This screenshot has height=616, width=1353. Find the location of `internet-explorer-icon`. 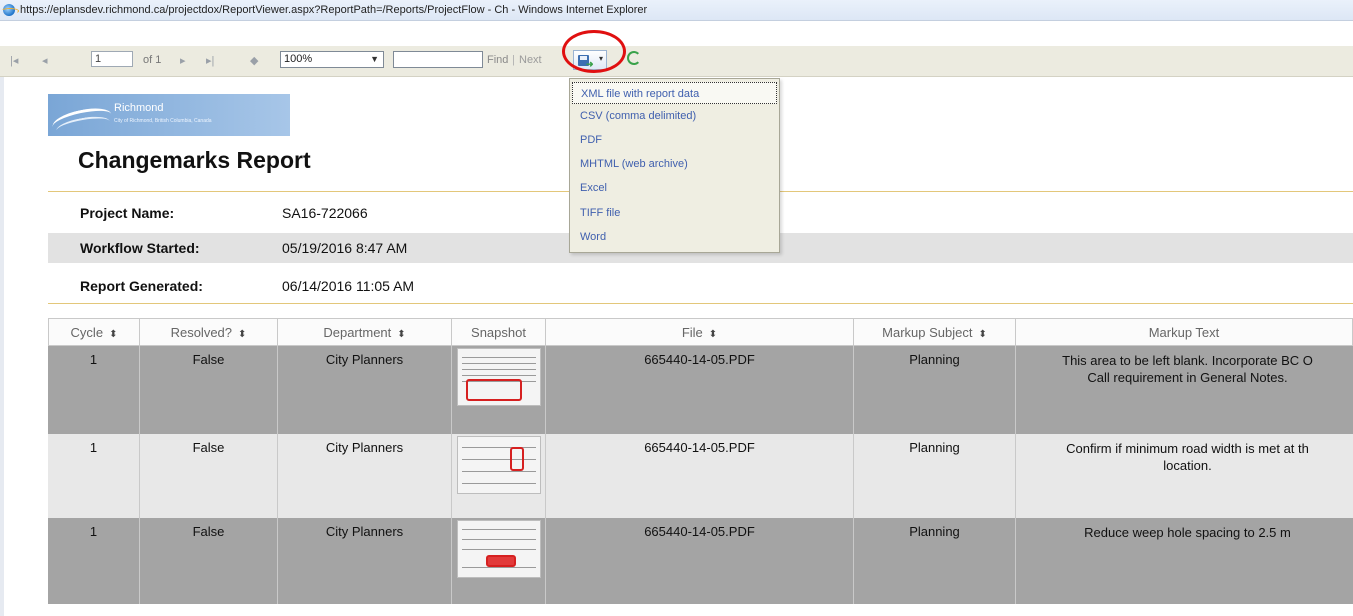

internet-explorer-icon is located at coordinates (10, 10).